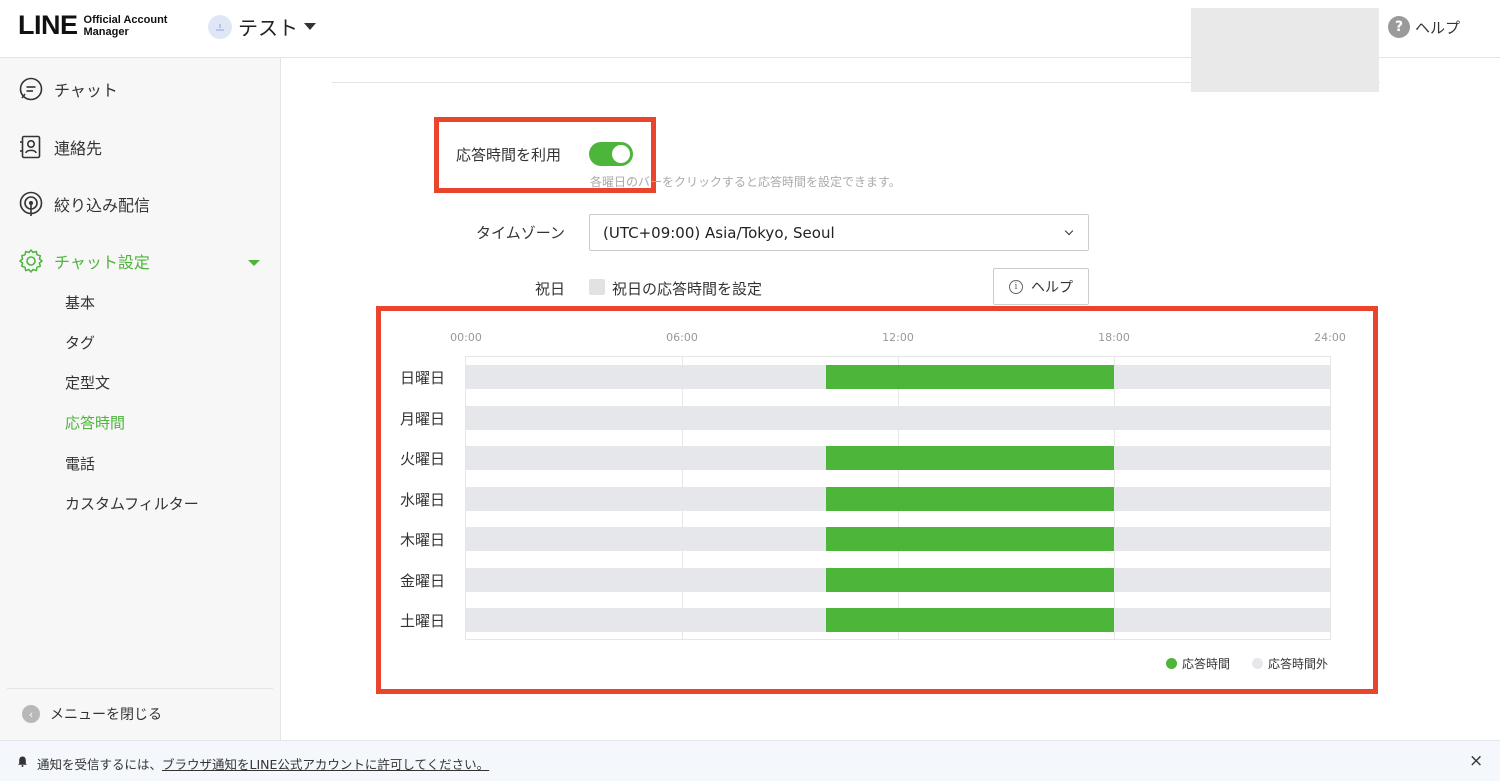 This screenshot has width=1500, height=781. I want to click on account-switcher: テスト, so click(262, 26).